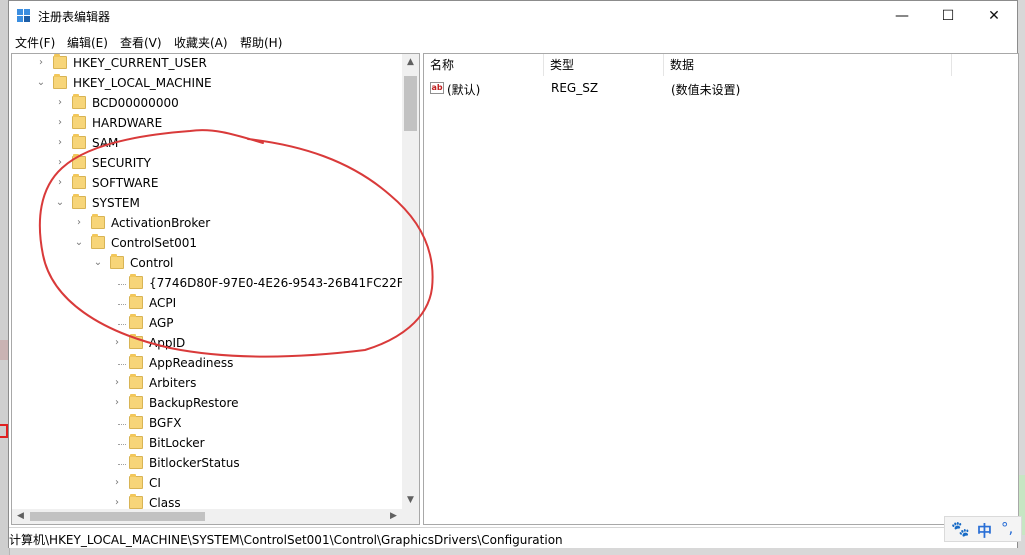 The image size is (1025, 555). I want to click on tree-horizontal-scrollbar: ◀ ▶, so click(207, 516).